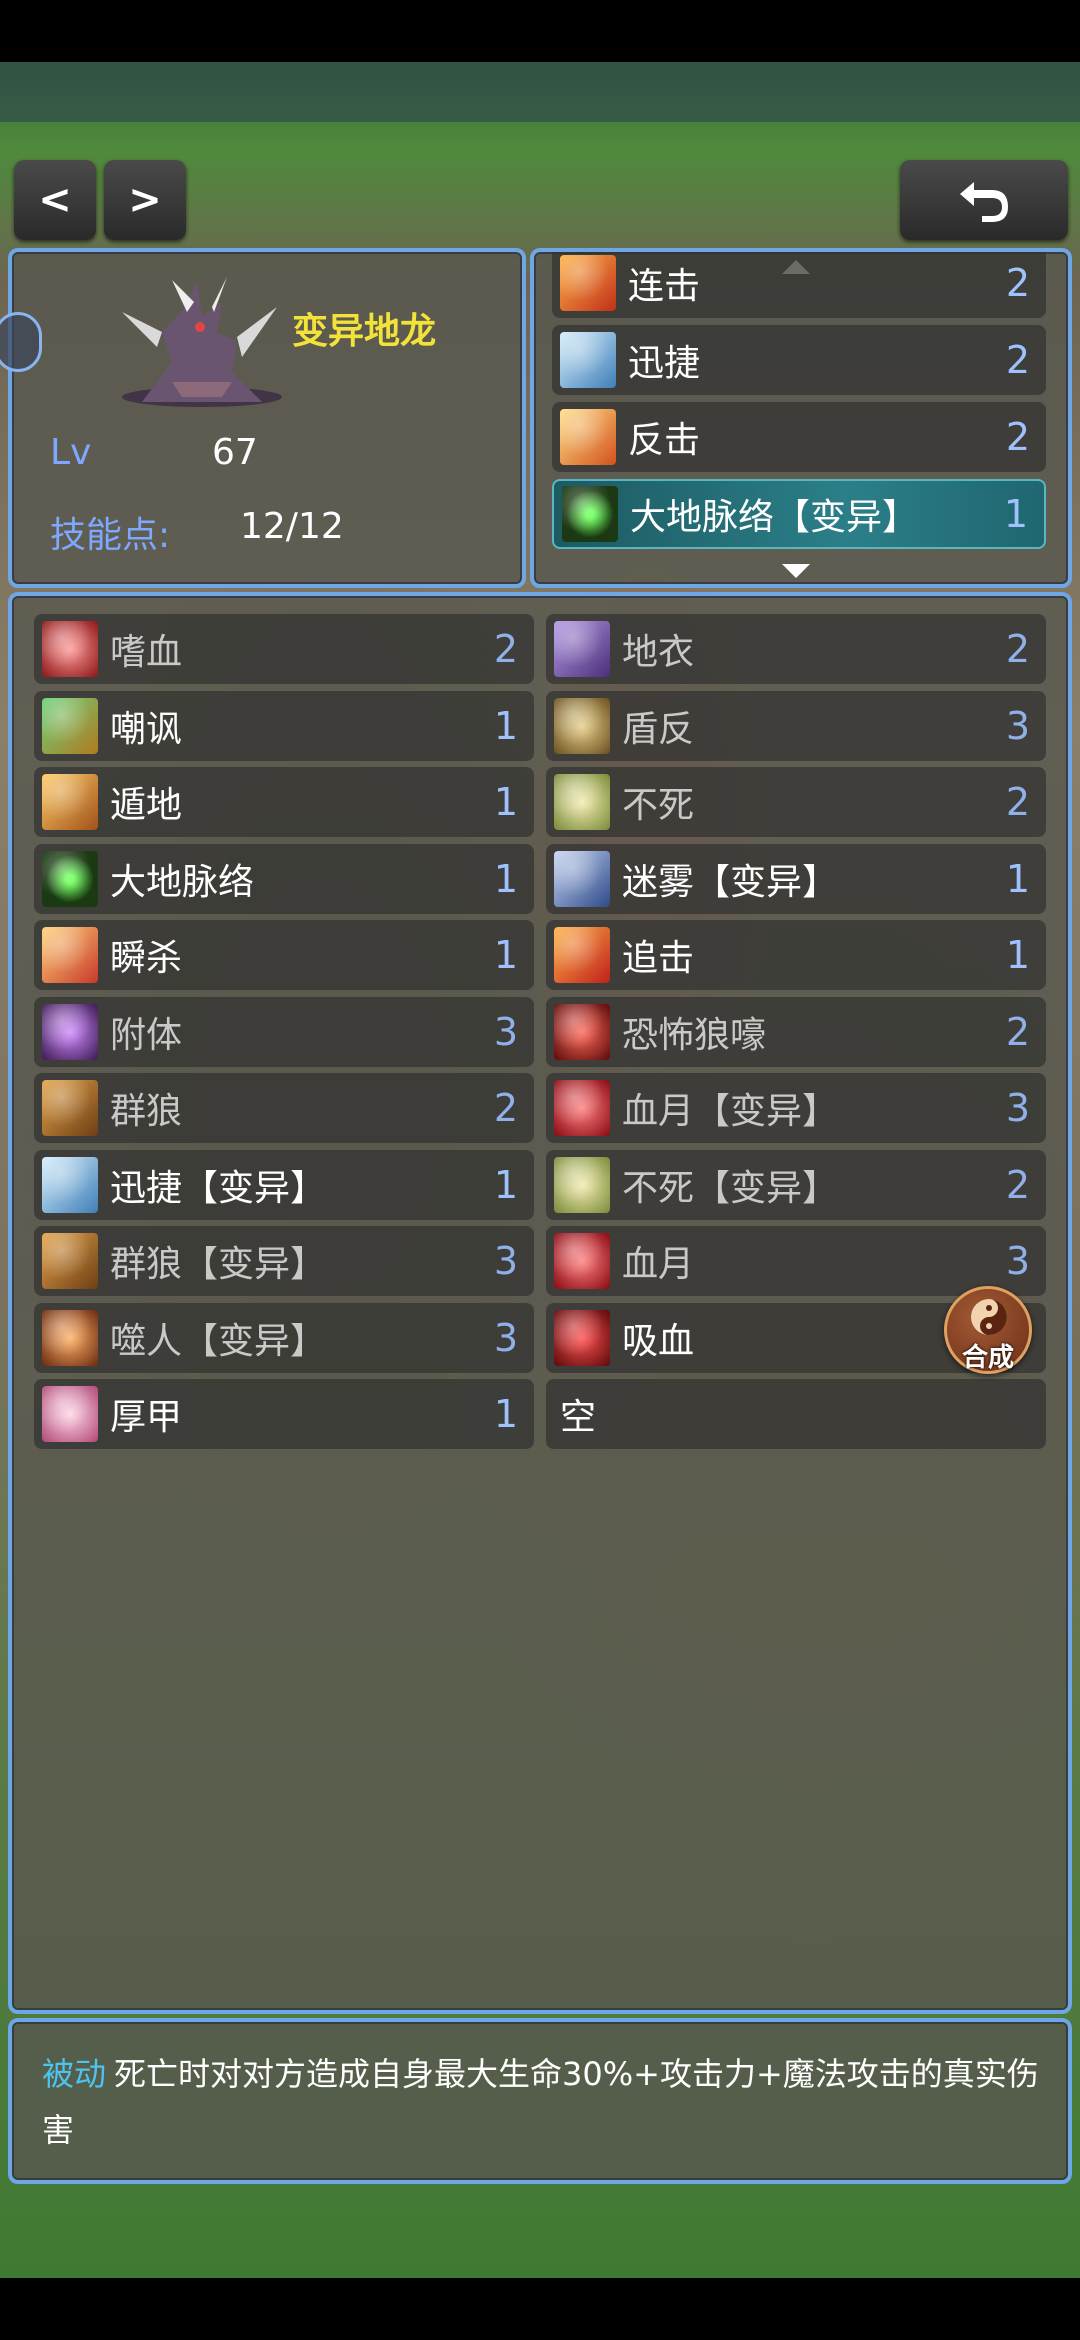  What do you see at coordinates (74, 2074) in the screenshot?
I see `passive-tag: 被动` at bounding box center [74, 2074].